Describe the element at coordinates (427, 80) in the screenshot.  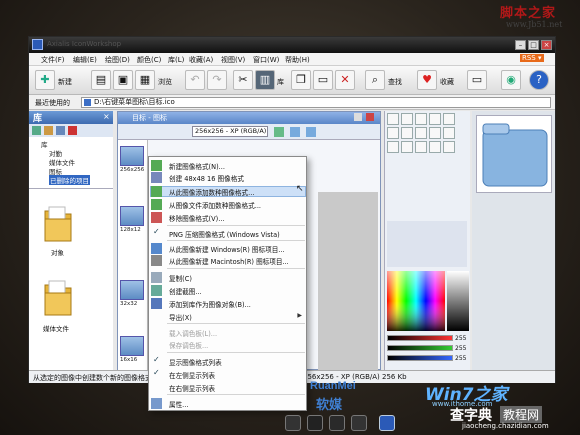
I see `heart-icon: ♥` at that location.